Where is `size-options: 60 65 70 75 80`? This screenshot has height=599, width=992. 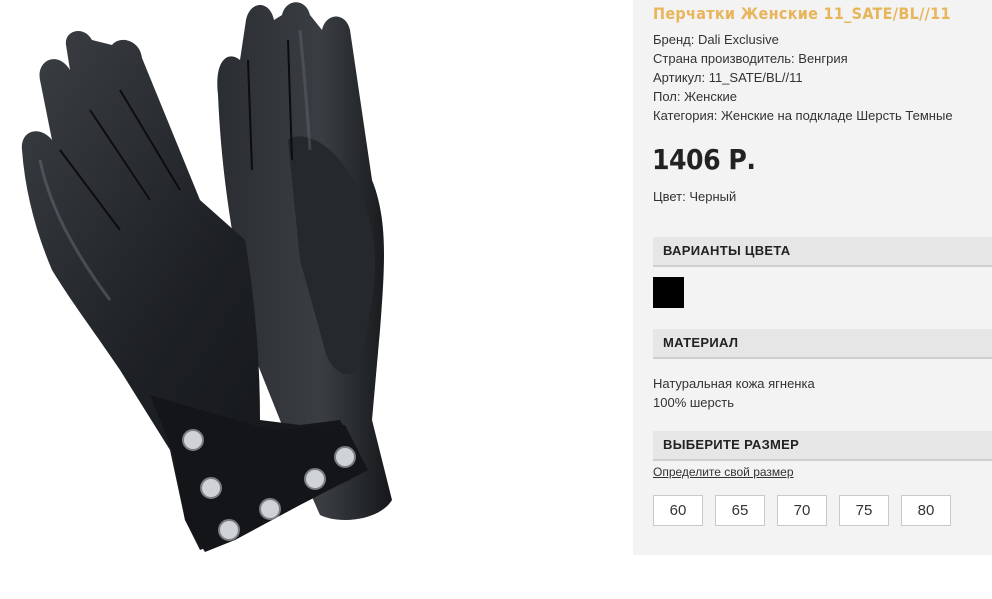
size-options: 60 65 70 75 80 is located at coordinates (802, 510).